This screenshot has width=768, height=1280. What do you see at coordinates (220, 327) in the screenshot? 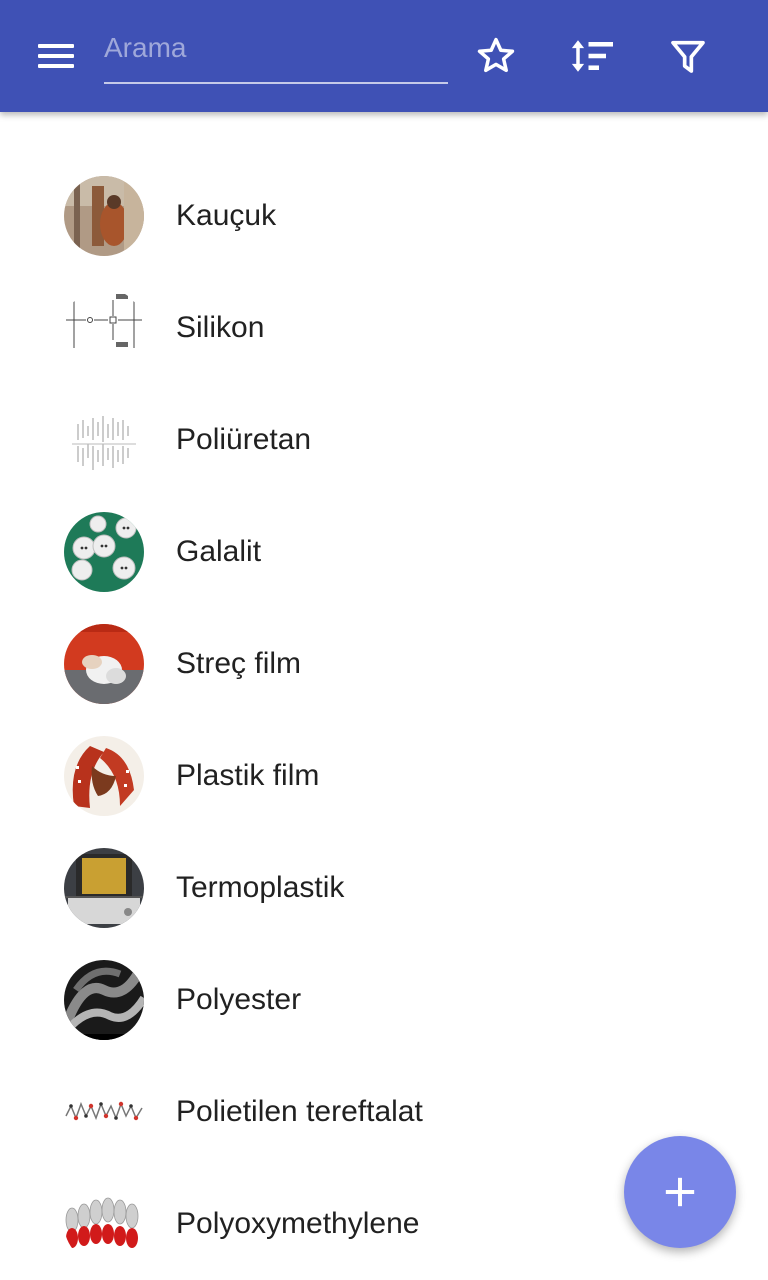
I see `item-label: Silikon` at bounding box center [220, 327].